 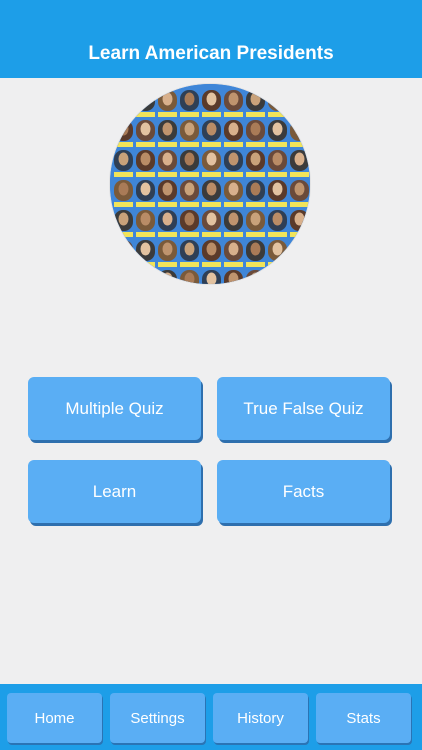 What do you see at coordinates (211, 53) in the screenshot?
I see `app-title: Learn American Presidents` at bounding box center [211, 53].